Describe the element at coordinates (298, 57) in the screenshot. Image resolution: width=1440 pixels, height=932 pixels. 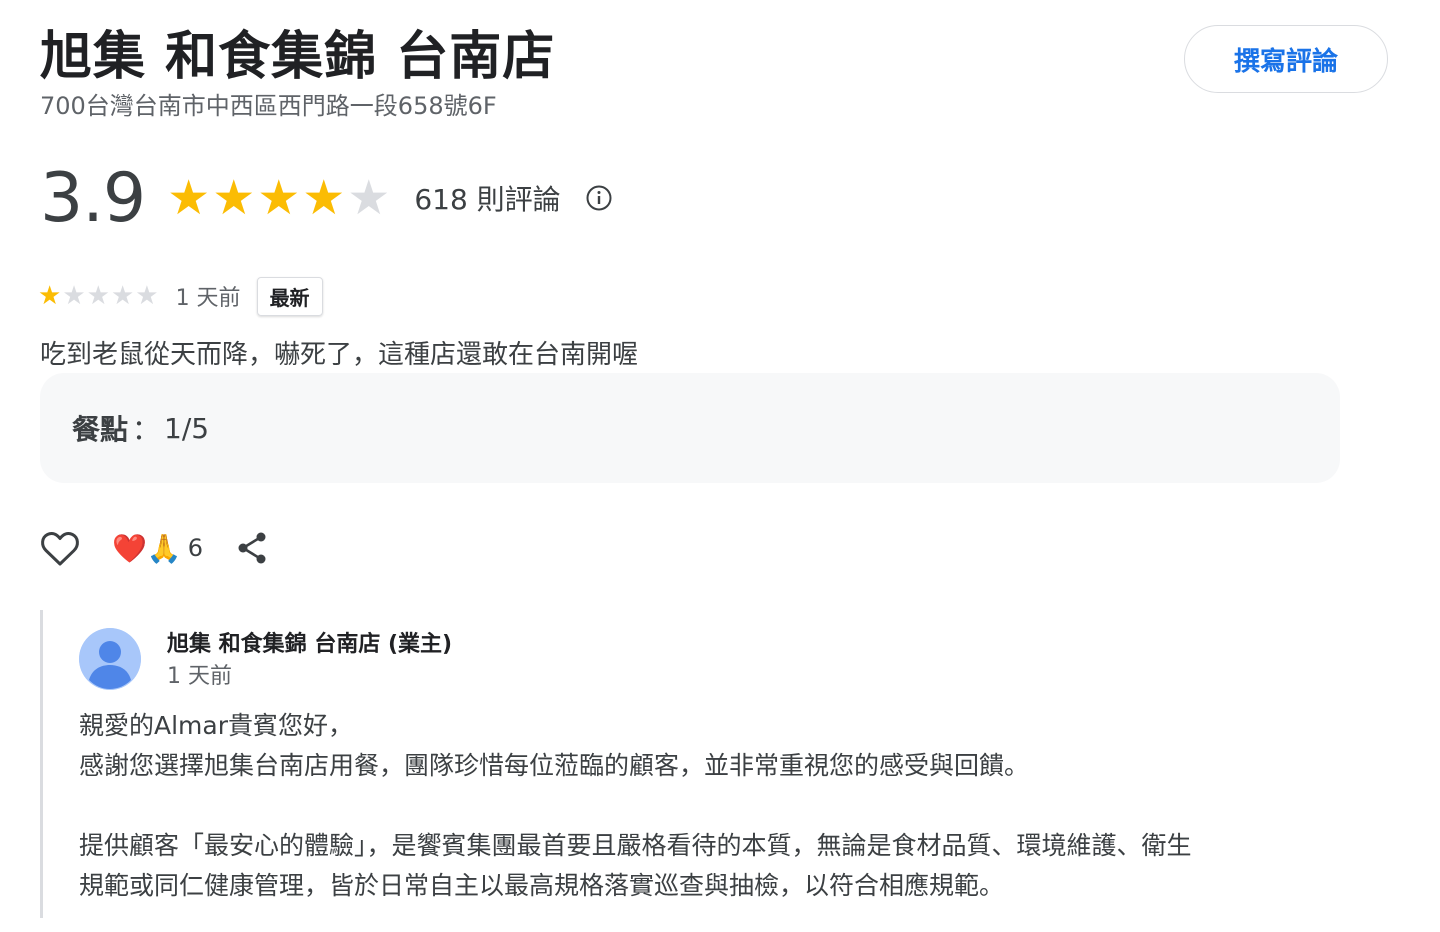
I see `place-title: 旭集 和食集錦 台南店` at that location.